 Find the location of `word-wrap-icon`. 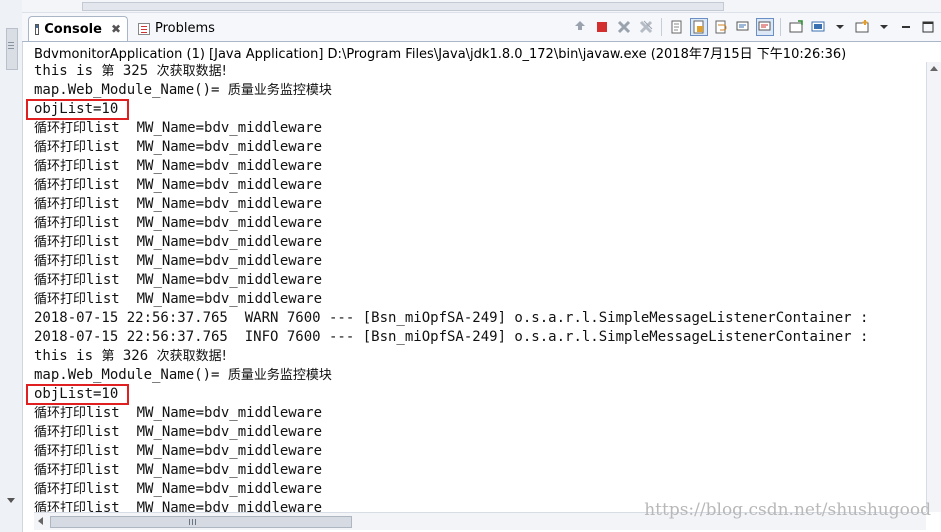

word-wrap-icon is located at coordinates (721, 27).